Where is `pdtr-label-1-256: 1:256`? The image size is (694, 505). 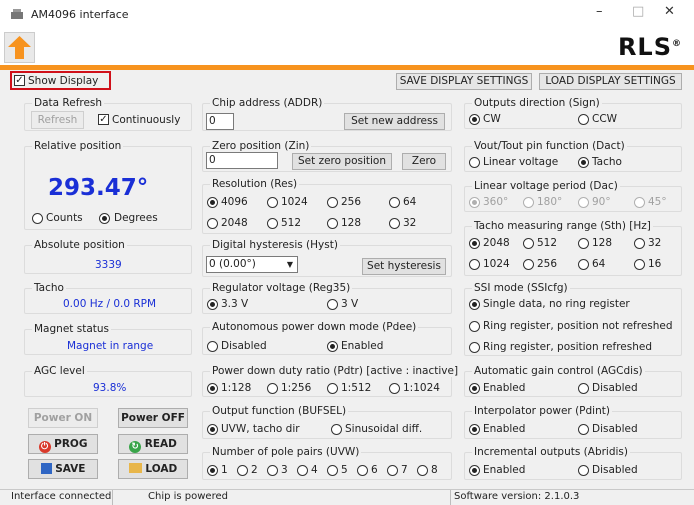 pdtr-label-1-256: 1:256 is located at coordinates (296, 388).